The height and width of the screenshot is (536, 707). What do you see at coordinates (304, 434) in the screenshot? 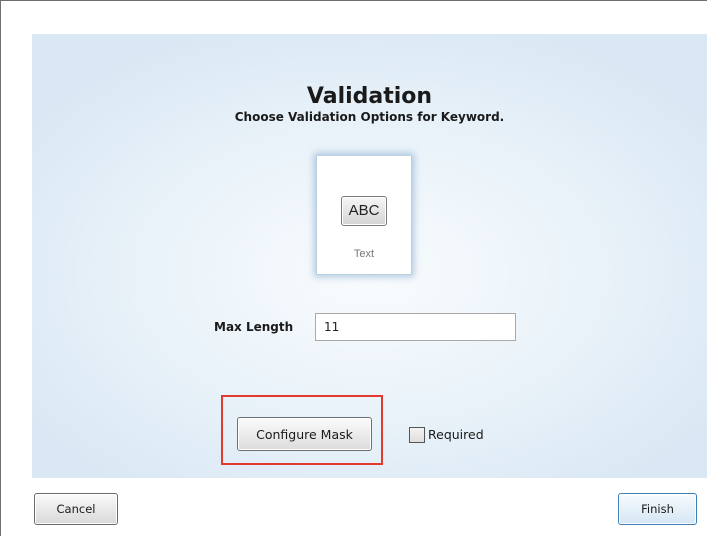
I see `configure-mask-button: Configure Mask` at bounding box center [304, 434].